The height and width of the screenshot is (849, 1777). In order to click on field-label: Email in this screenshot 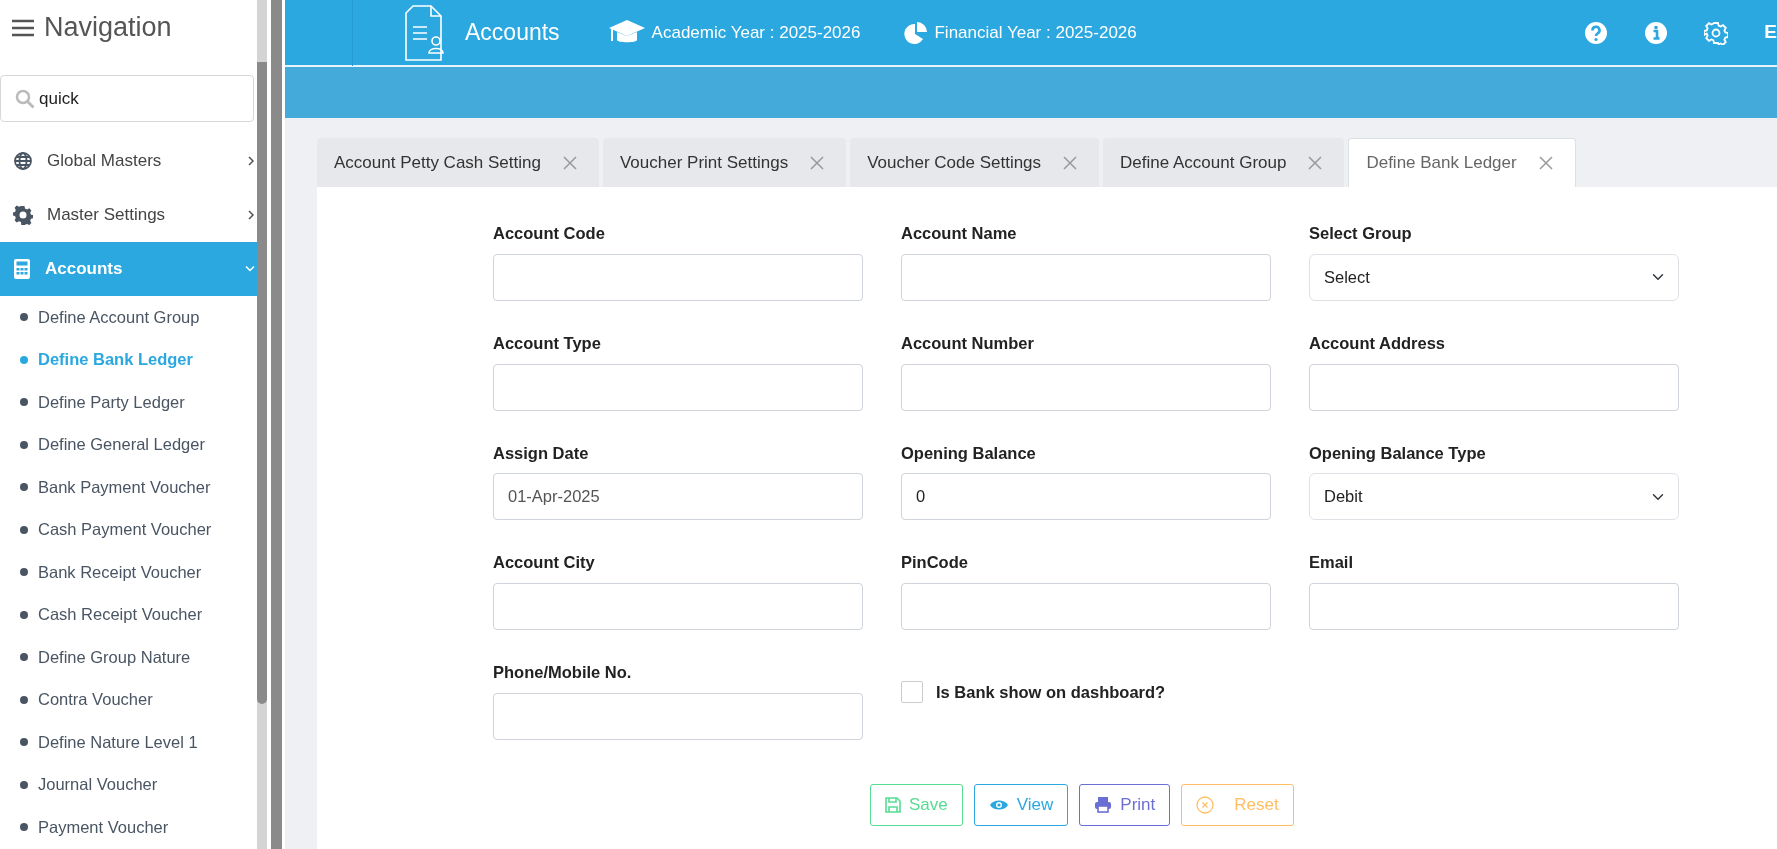, I will do `click(1331, 563)`.